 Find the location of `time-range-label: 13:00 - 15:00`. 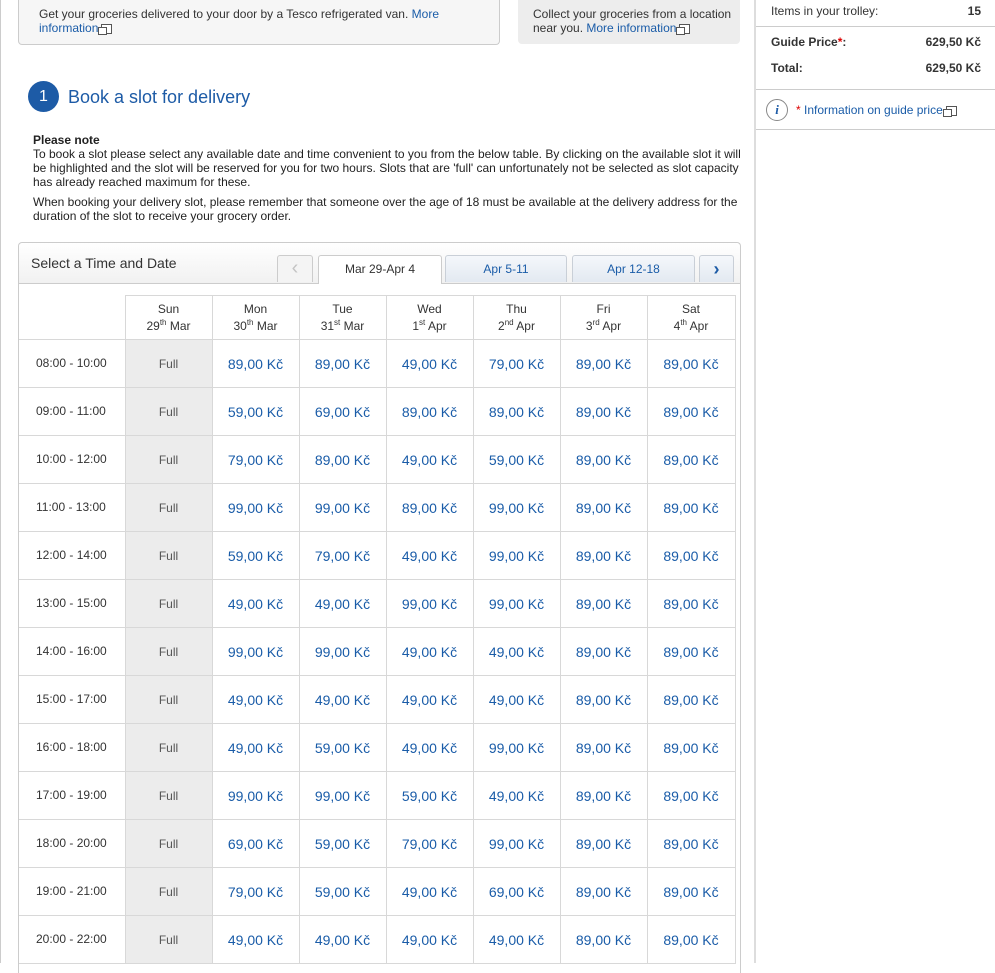

time-range-label: 13:00 - 15:00 is located at coordinates (72, 603).